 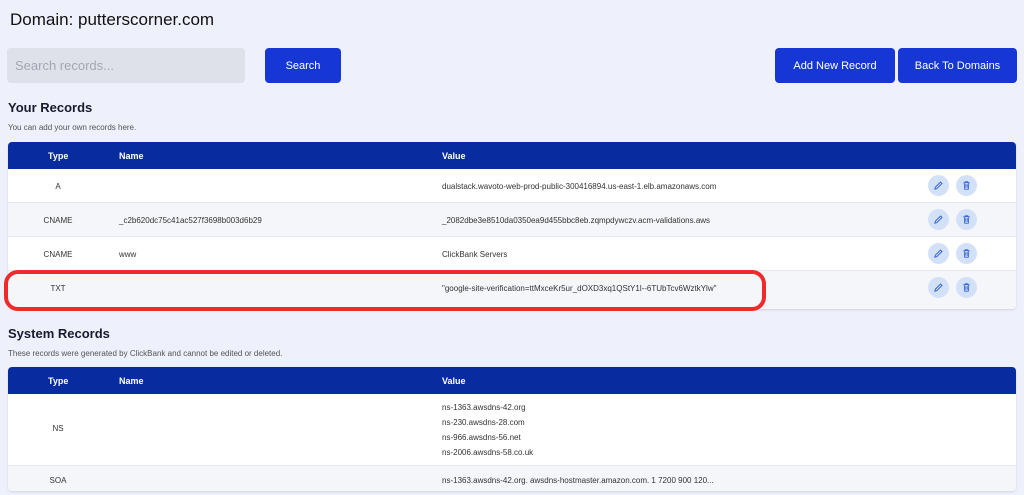 What do you see at coordinates (488, 452) in the screenshot?
I see `ns-value: ns-2006.awsdns-58.co.uk` at bounding box center [488, 452].